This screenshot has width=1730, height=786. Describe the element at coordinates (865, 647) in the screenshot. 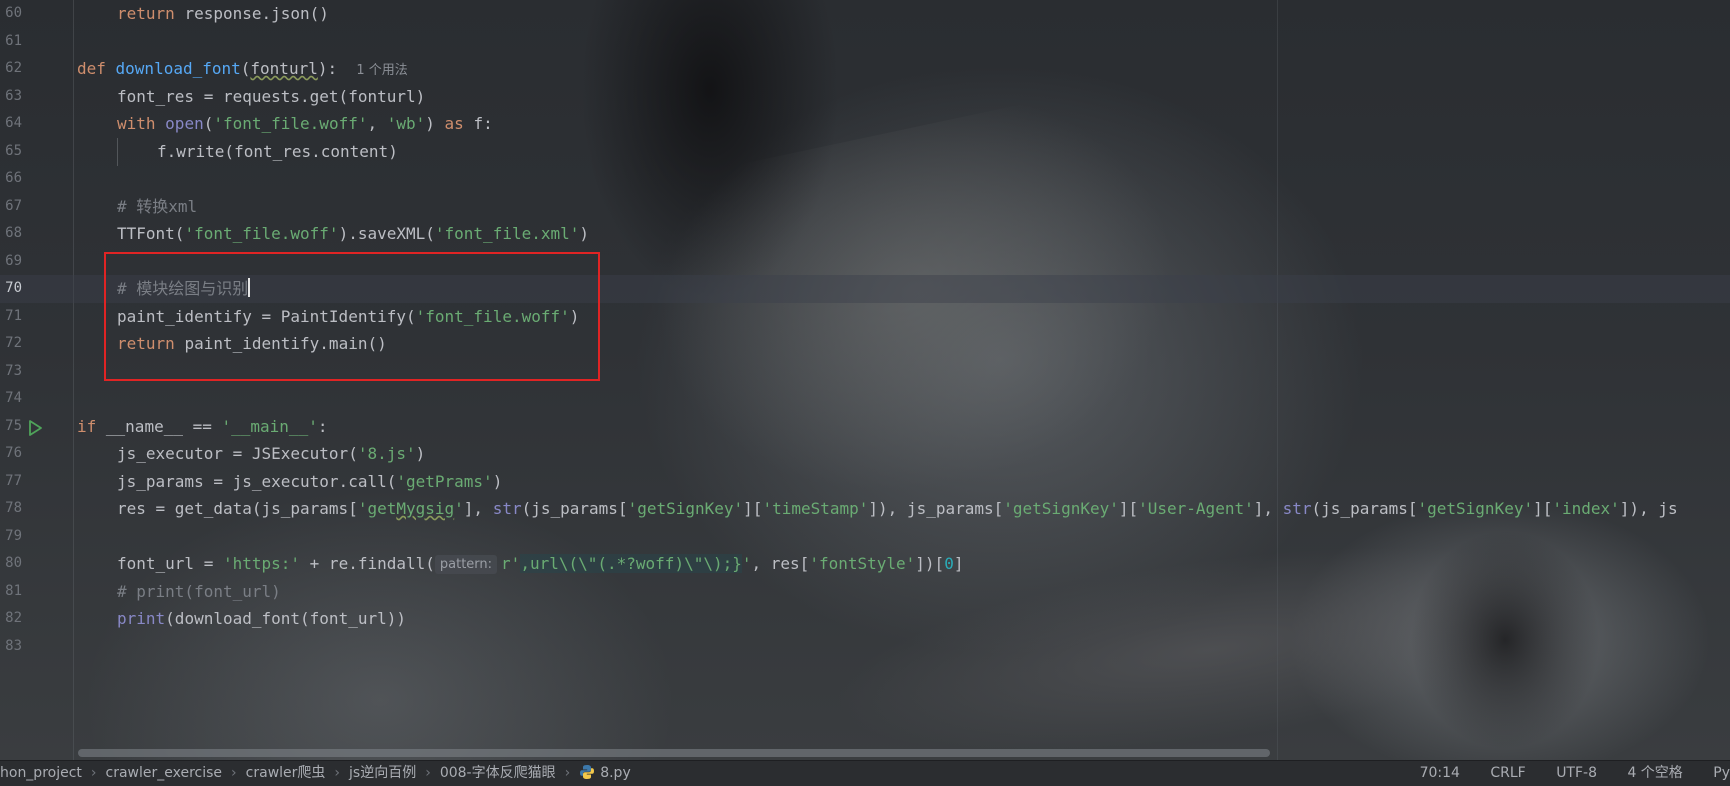

I see `code-line: 83` at that location.